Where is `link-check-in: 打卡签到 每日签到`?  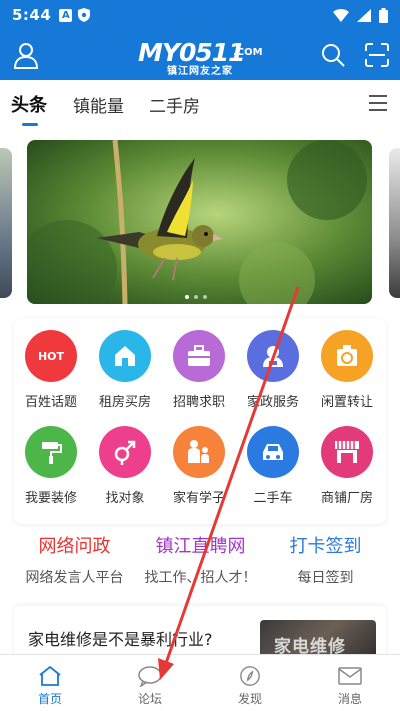
link-check-in: 打卡签到 每日签到 is located at coordinates (325, 559).